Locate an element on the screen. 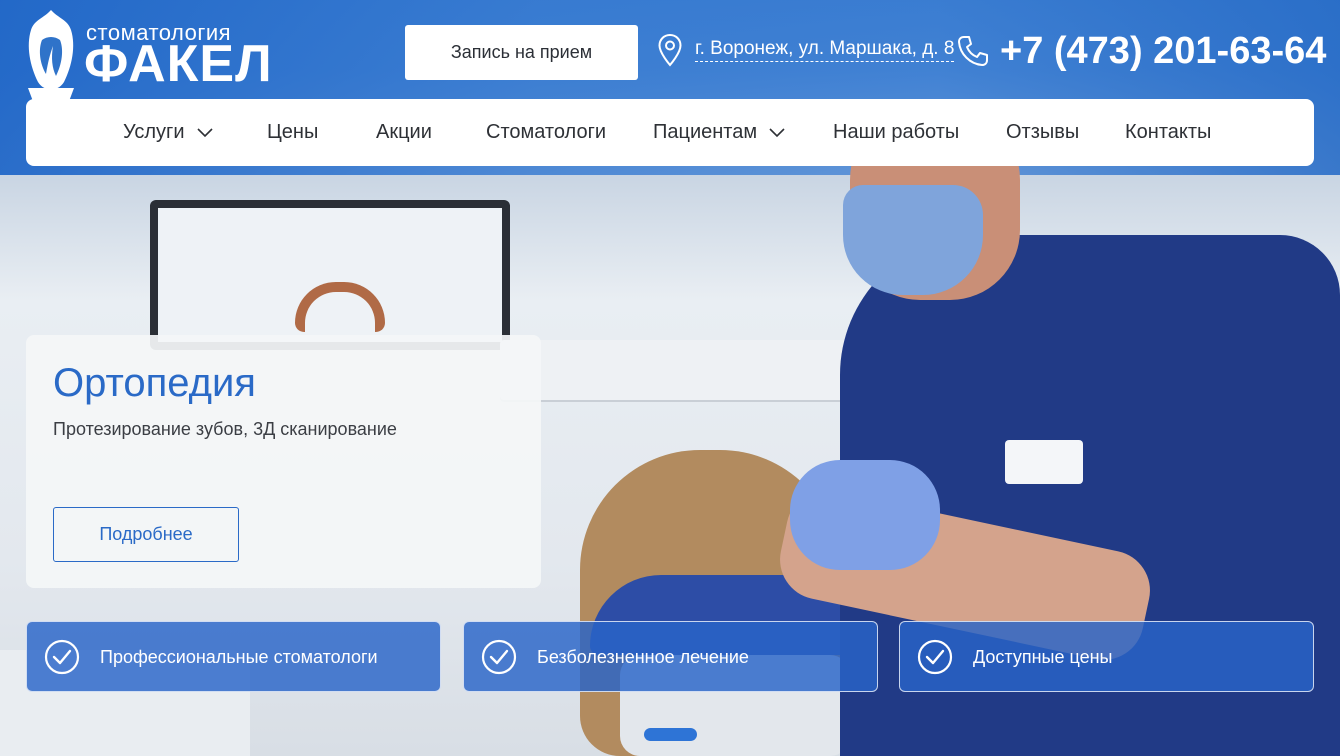 Image resolution: width=1340 pixels, height=756 pixels. address-link: г. Воронеж, ул. Маршака, д. 8 is located at coordinates (806, 50).